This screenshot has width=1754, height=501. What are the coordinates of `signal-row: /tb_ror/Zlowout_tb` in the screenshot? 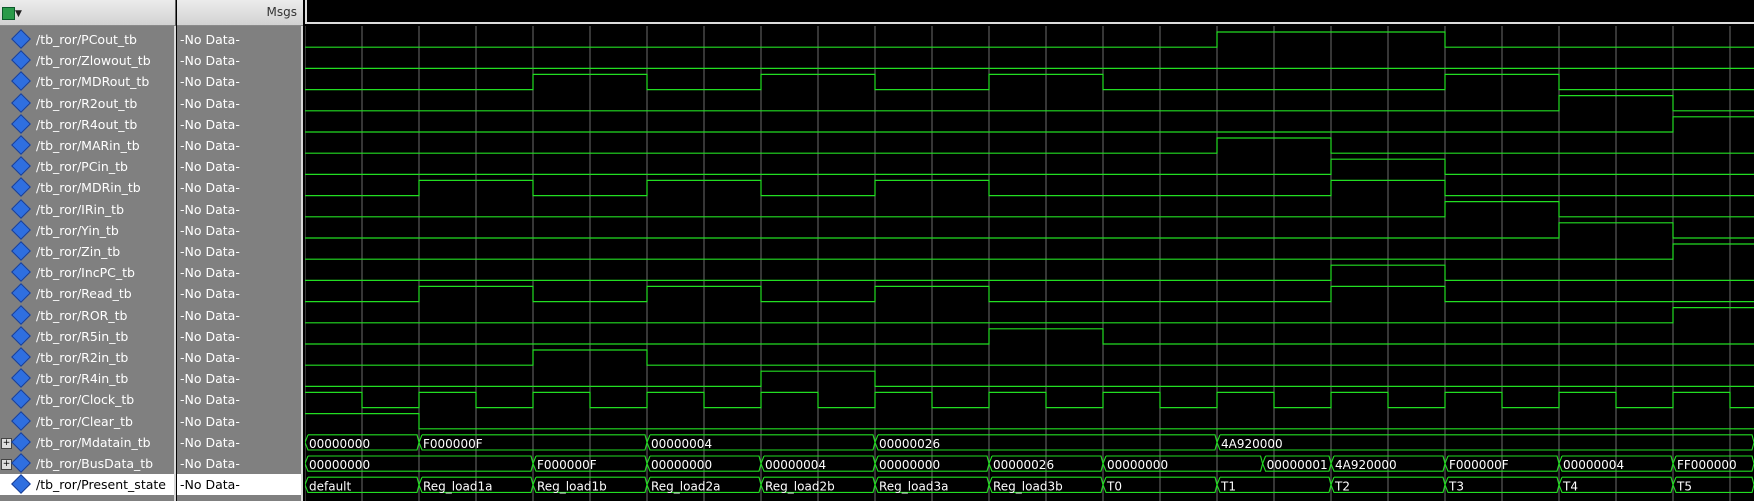 It's located at (87, 60).